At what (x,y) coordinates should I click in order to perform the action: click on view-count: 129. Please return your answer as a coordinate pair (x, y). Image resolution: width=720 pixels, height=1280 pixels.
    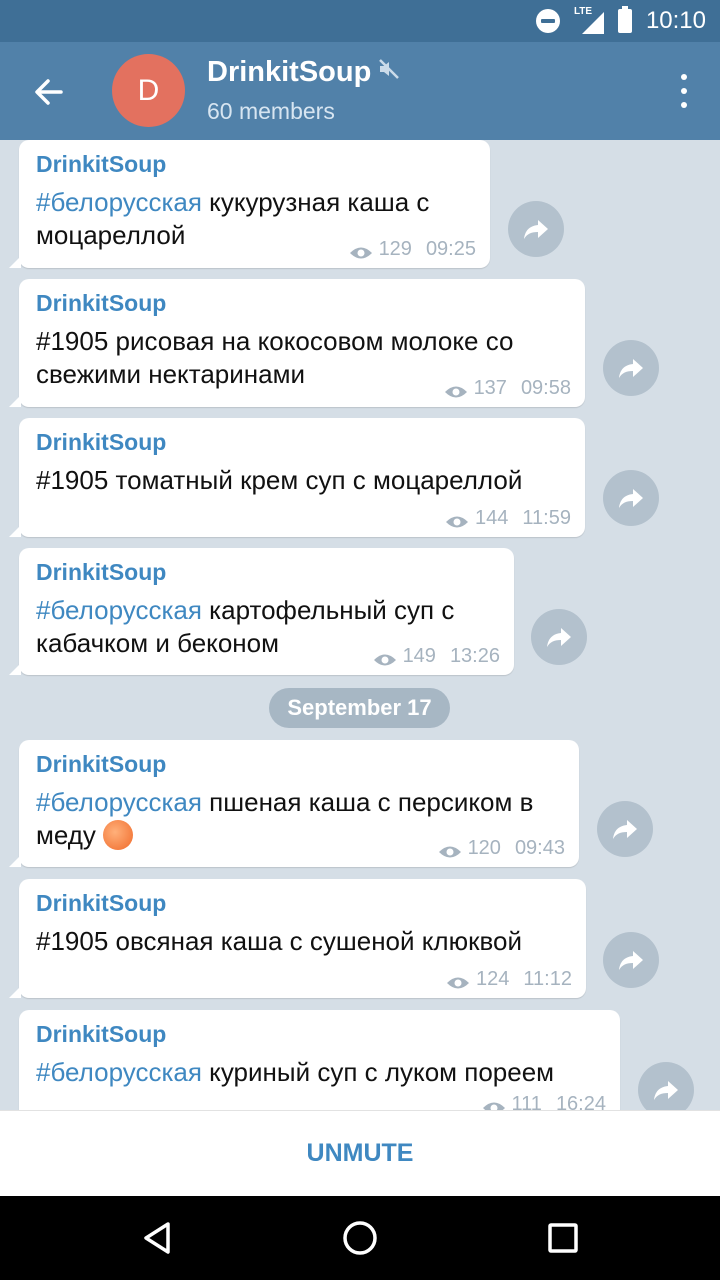
    Looking at the image, I should click on (395, 249).